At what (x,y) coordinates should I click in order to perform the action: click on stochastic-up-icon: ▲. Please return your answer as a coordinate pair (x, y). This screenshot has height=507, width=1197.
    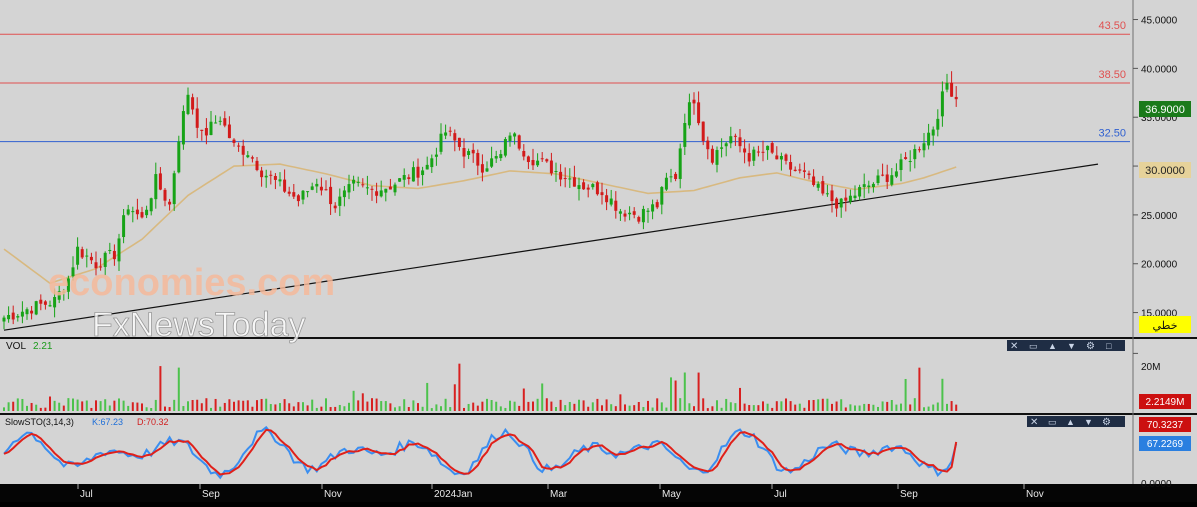
    Looking at the image, I should click on (1070, 422).